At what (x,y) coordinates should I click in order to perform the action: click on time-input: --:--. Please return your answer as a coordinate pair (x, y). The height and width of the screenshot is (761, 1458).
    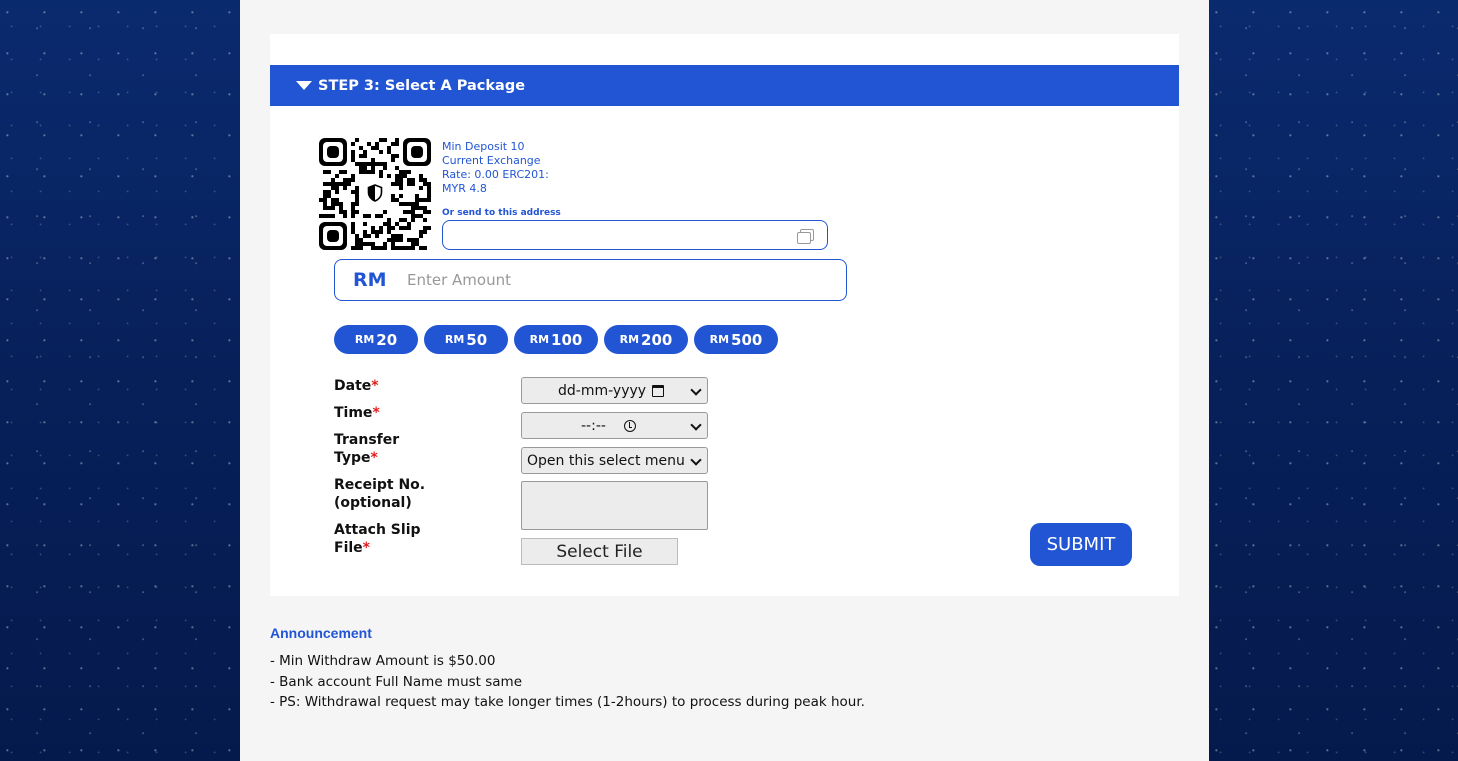
    Looking at the image, I should click on (614, 425).